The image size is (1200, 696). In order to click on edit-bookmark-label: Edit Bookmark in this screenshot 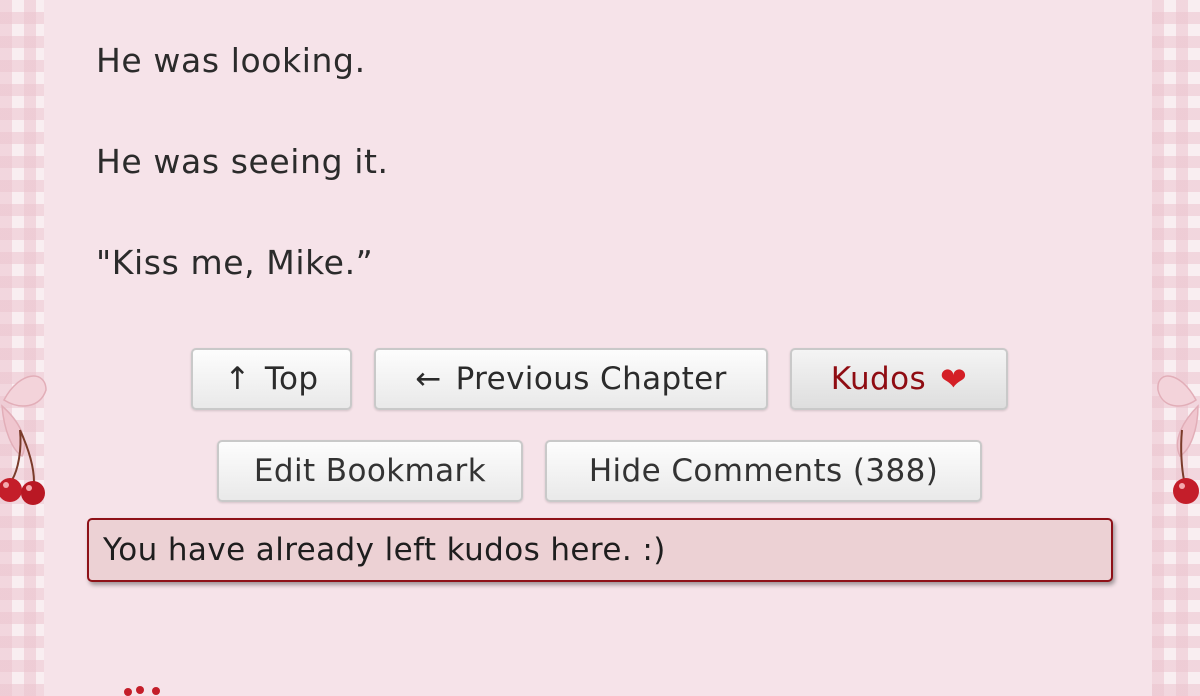, I will do `click(370, 471)`.